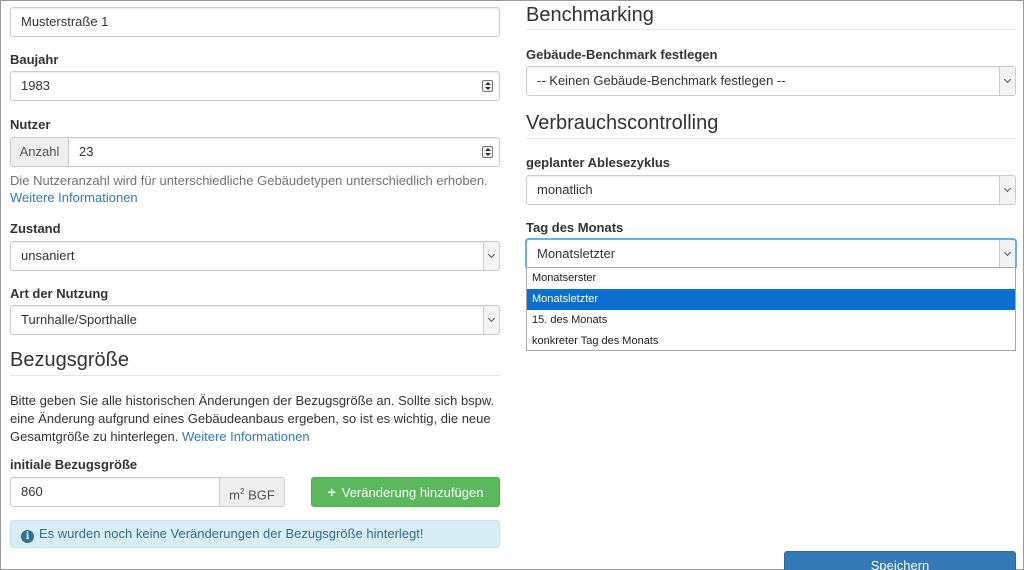 The image size is (1024, 570). I want to click on initial-bezug-input: 860, so click(115, 492).